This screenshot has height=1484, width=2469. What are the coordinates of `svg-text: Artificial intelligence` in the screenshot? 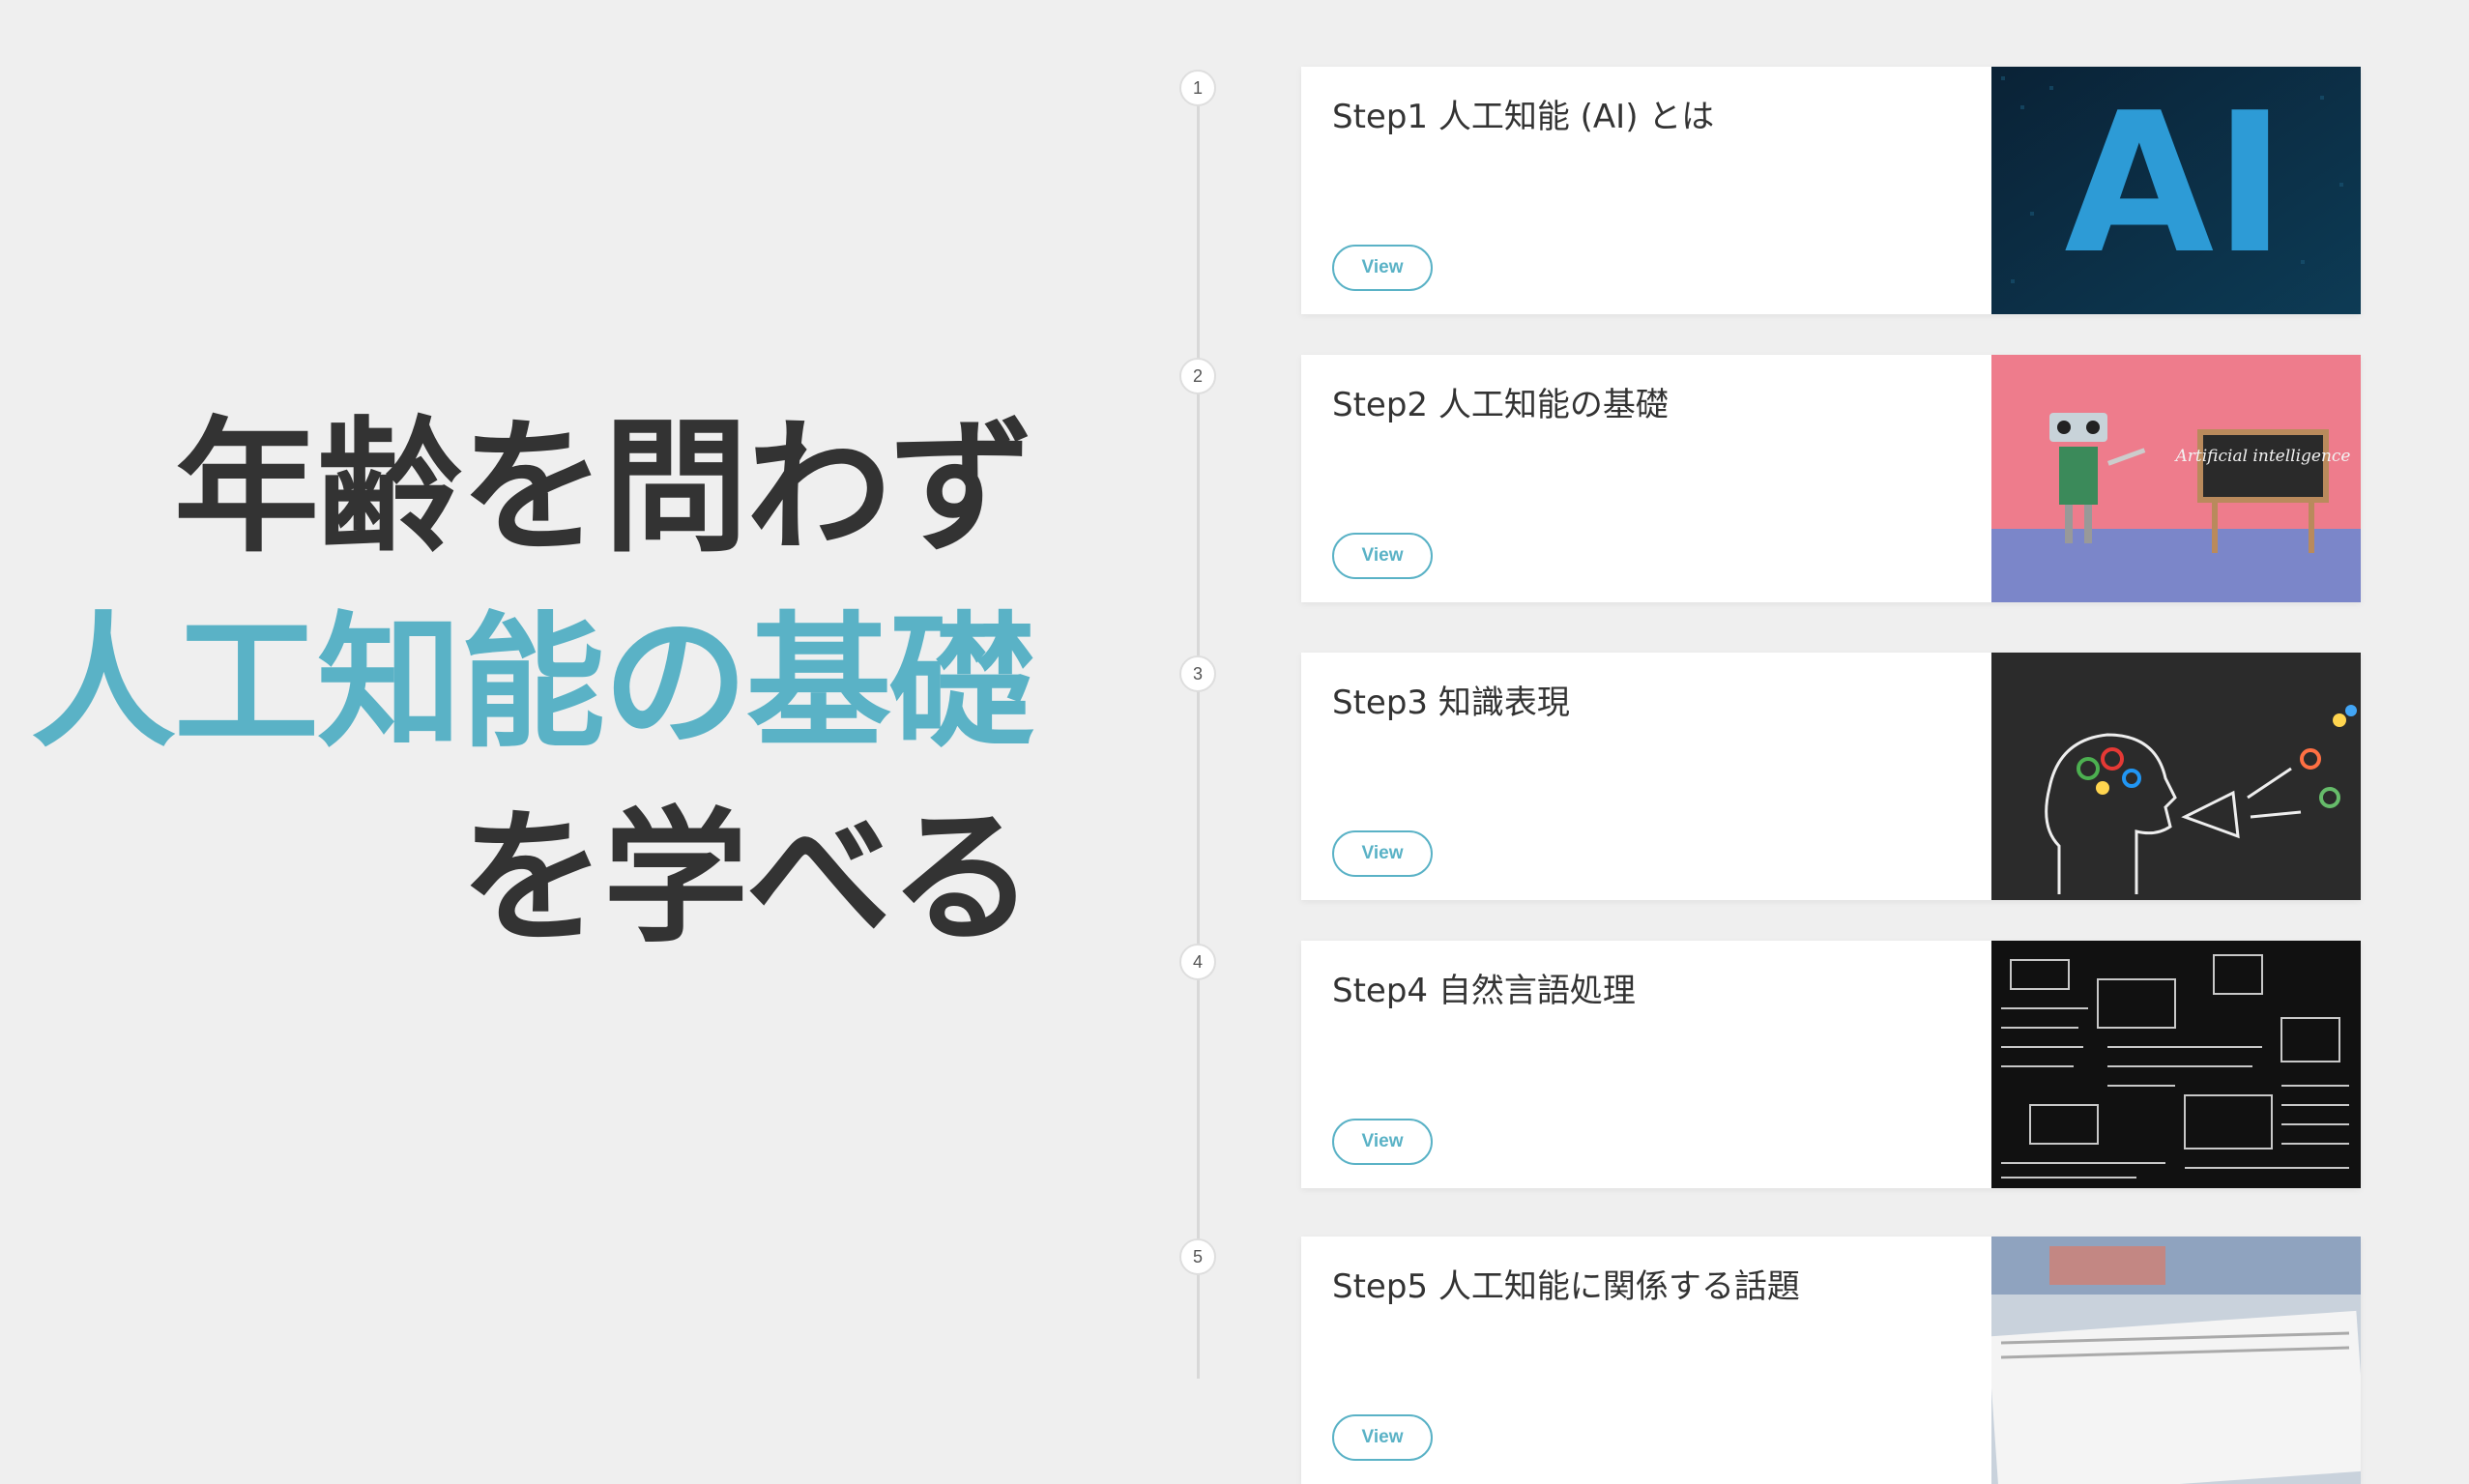 It's located at (2262, 457).